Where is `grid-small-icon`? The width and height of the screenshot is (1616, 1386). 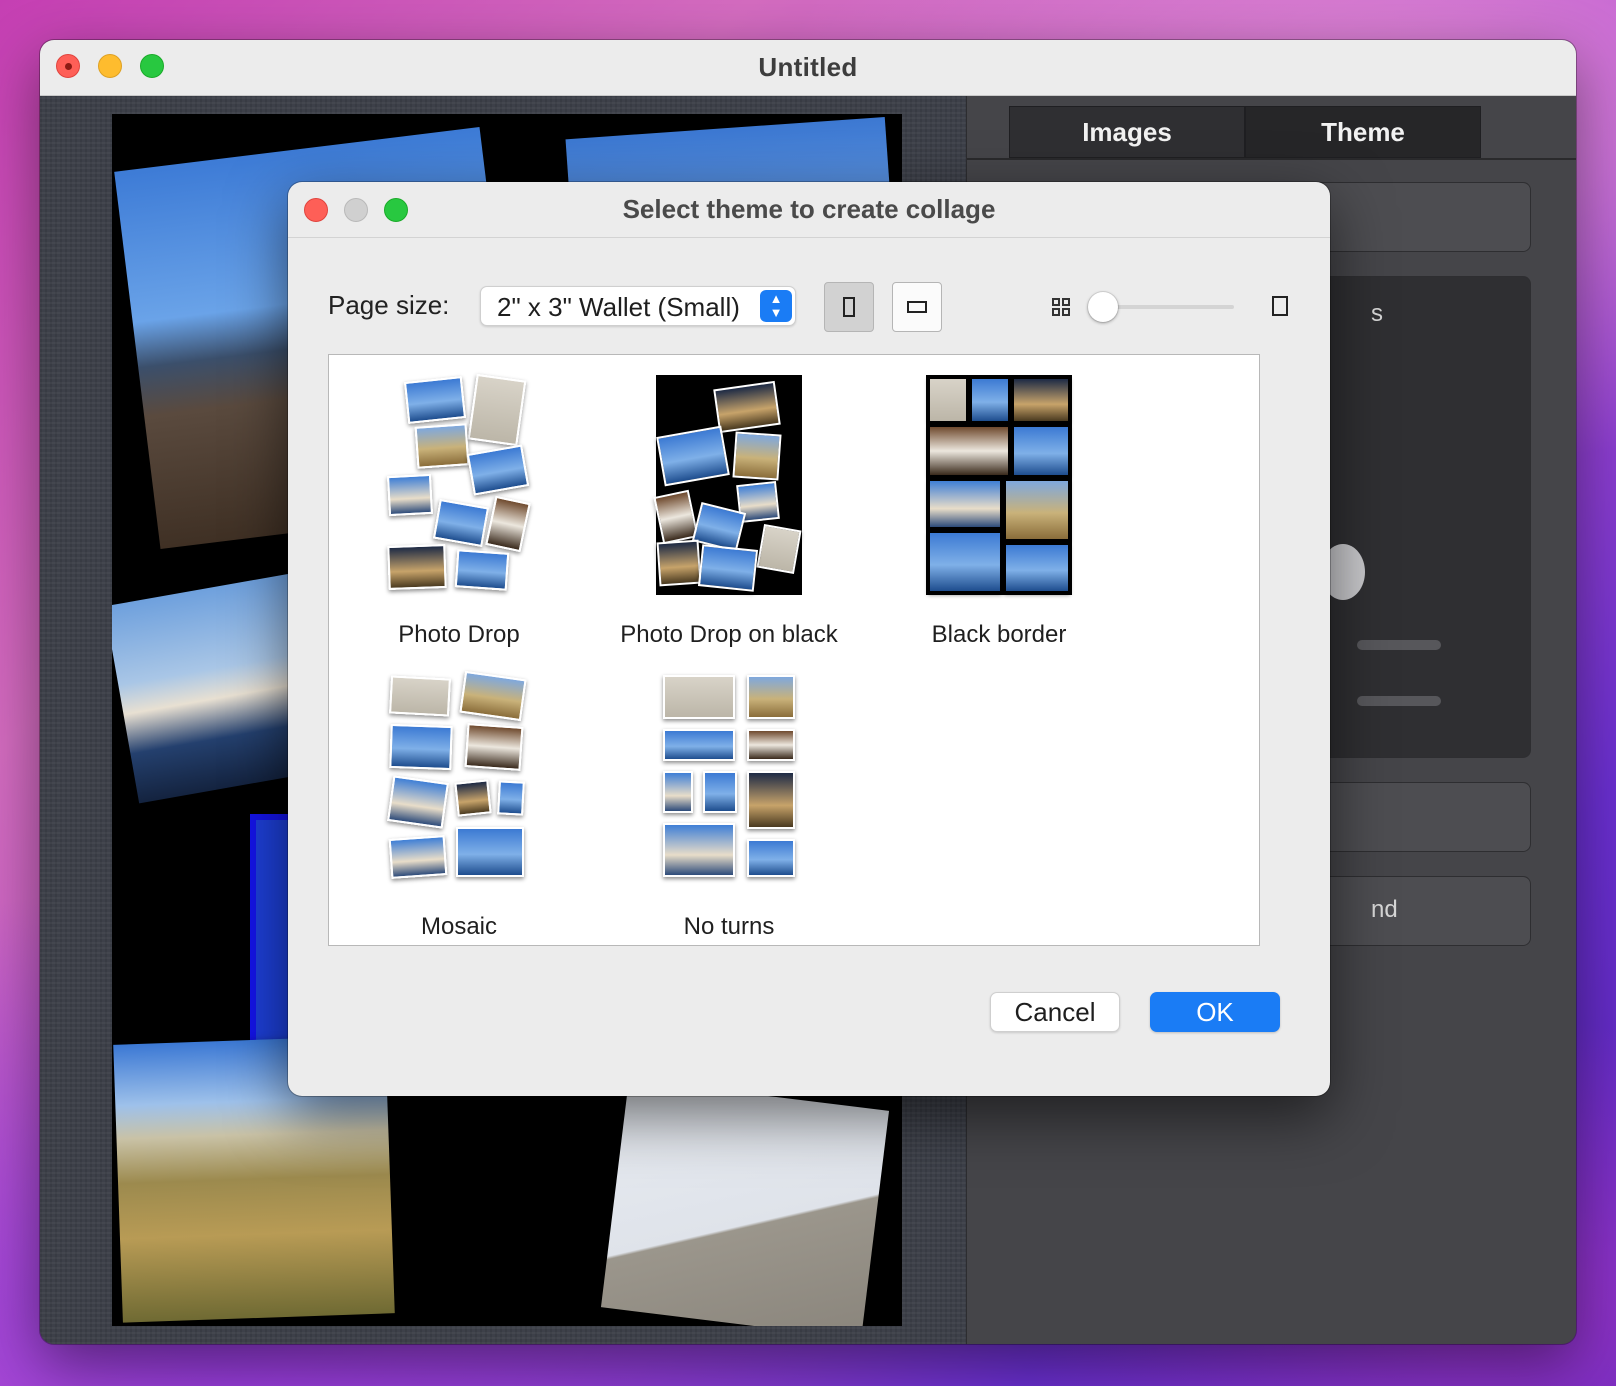 grid-small-icon is located at coordinates (1061, 307).